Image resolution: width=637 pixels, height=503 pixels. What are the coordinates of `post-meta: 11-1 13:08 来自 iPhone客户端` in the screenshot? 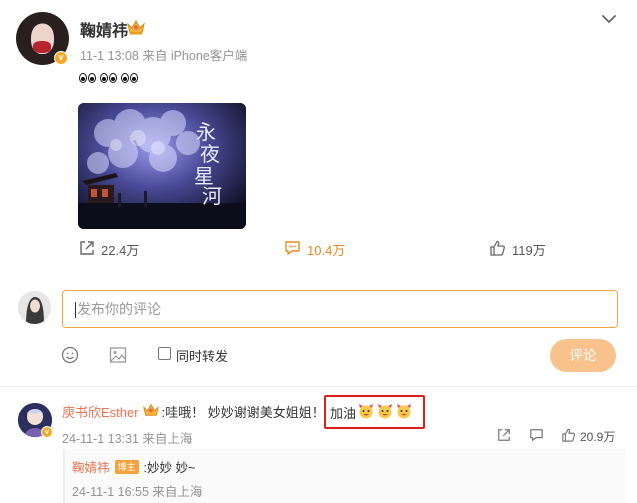 It's located at (163, 54).